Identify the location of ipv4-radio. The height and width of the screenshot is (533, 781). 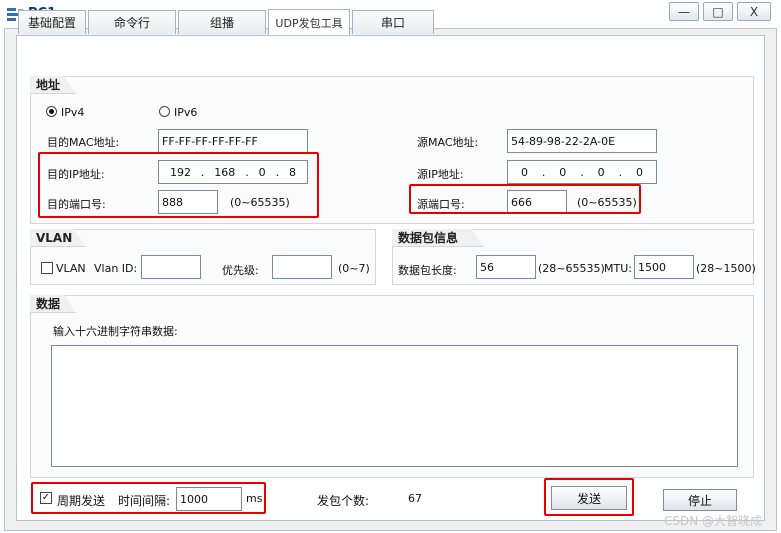
(51, 111).